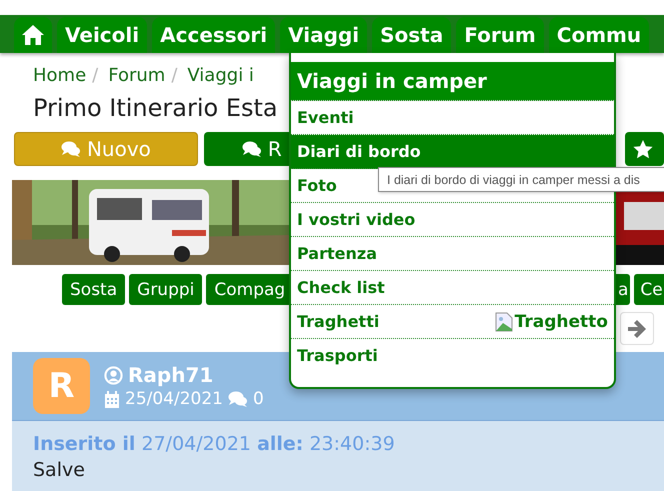 This screenshot has width=664, height=491. Describe the element at coordinates (220, 75) in the screenshot. I see `breadcrumb-link: Viaggi i` at that location.